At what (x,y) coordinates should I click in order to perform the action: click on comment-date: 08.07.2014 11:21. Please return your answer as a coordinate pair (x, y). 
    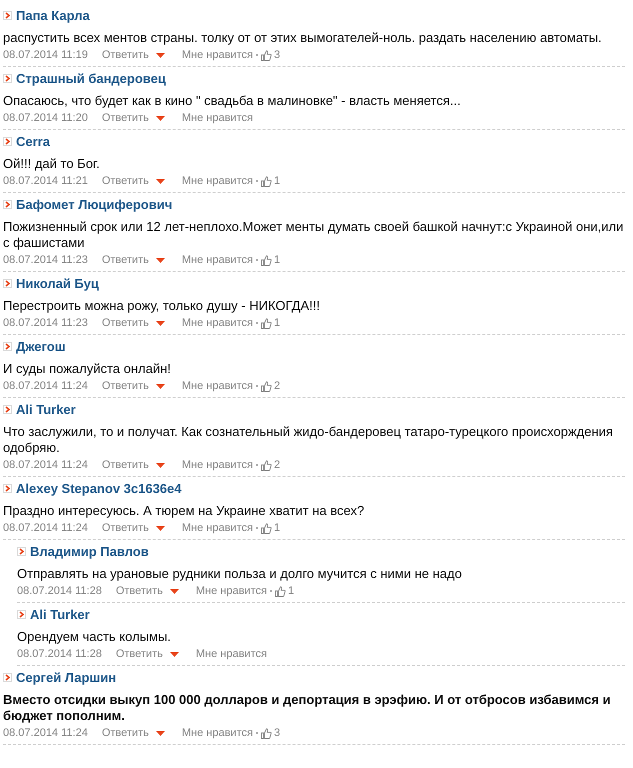
    Looking at the image, I should click on (45, 181).